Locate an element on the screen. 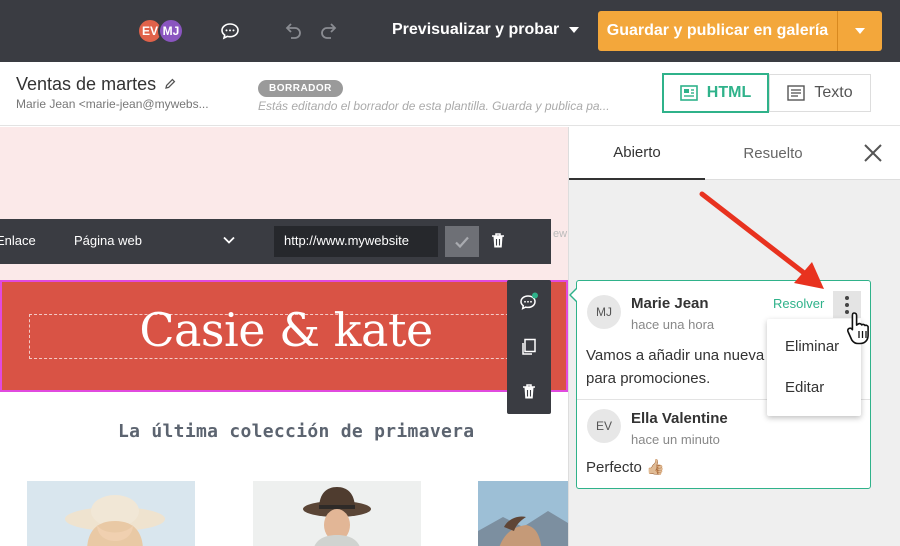 This screenshot has height=546, width=900. text-mode-button: Texto is located at coordinates (820, 93).